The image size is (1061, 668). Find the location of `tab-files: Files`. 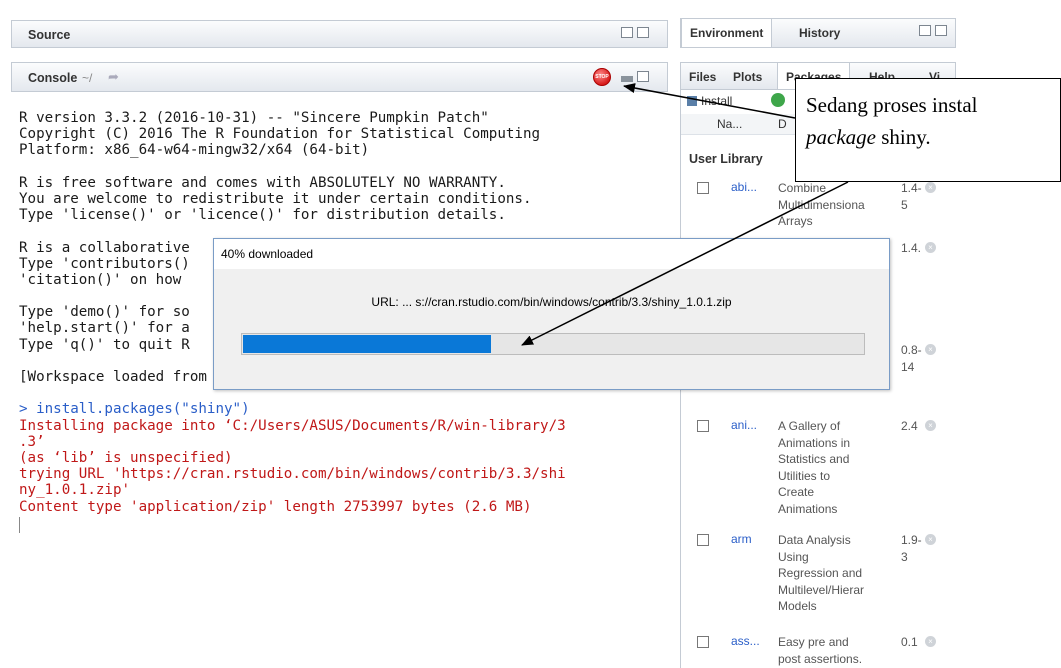

tab-files: Files is located at coordinates (702, 76).